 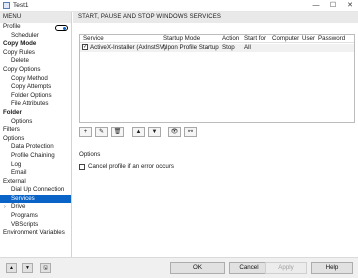 I want to click on sidebar-item-label: Copy Attempts, so click(x=31, y=87).